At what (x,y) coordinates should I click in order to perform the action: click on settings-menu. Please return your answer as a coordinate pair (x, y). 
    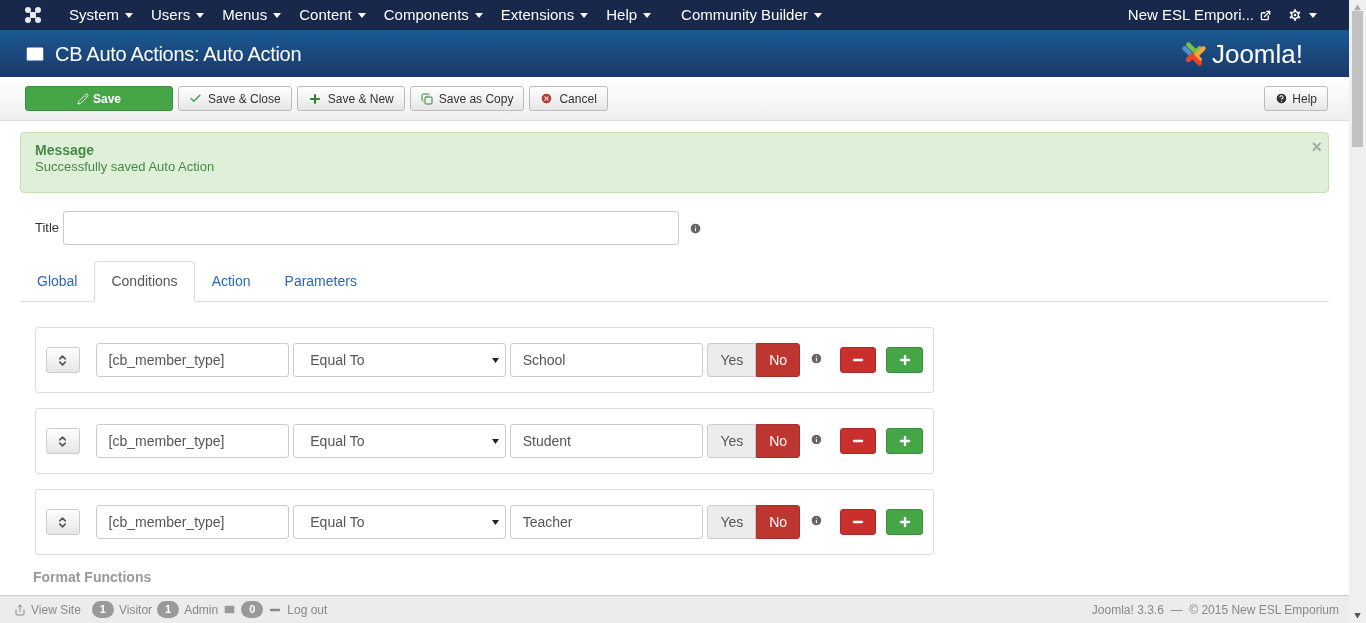
    Looking at the image, I should click on (1302, 15).